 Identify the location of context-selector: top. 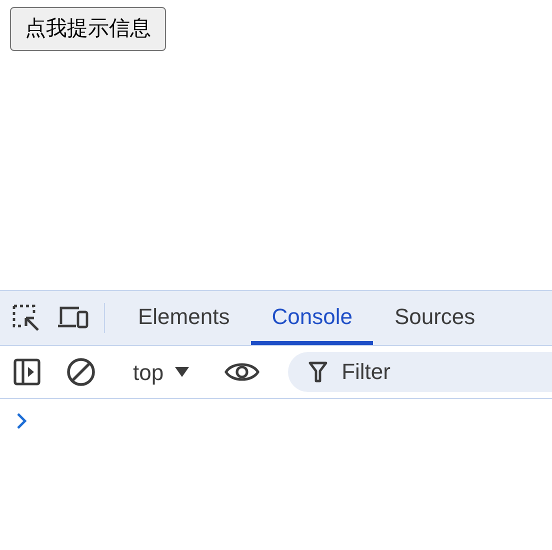
(161, 372).